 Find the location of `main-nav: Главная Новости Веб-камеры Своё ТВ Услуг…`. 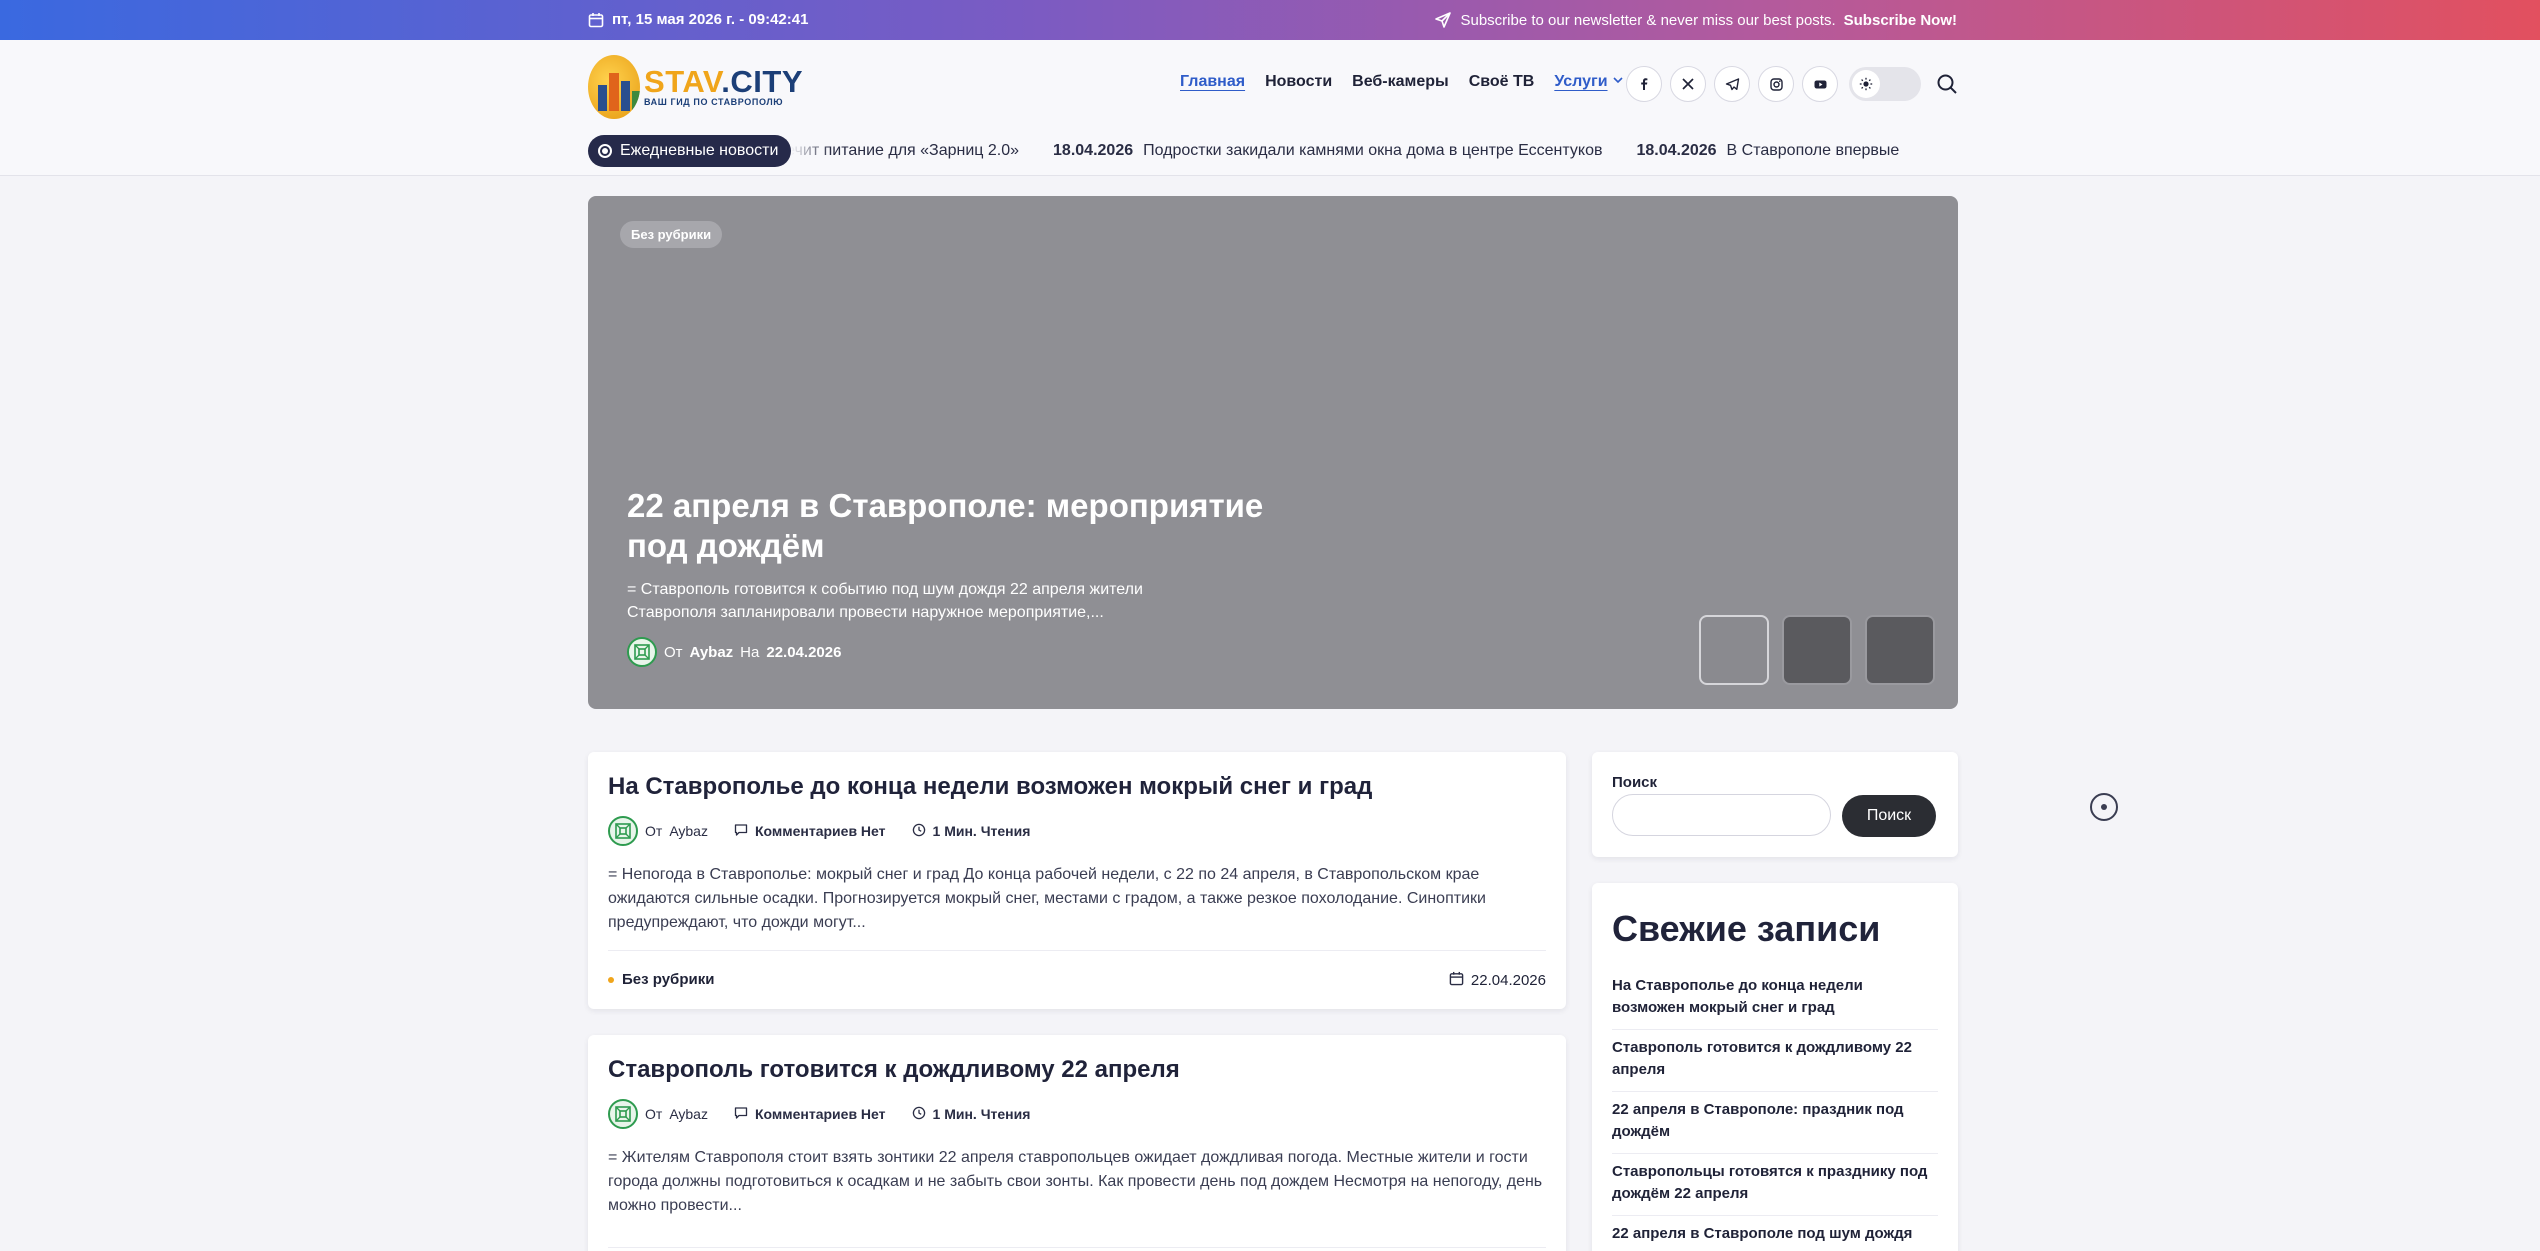

main-nav: Главная Новости Веб-камеры Своё ТВ Услуг… is located at coordinates (1402, 82).